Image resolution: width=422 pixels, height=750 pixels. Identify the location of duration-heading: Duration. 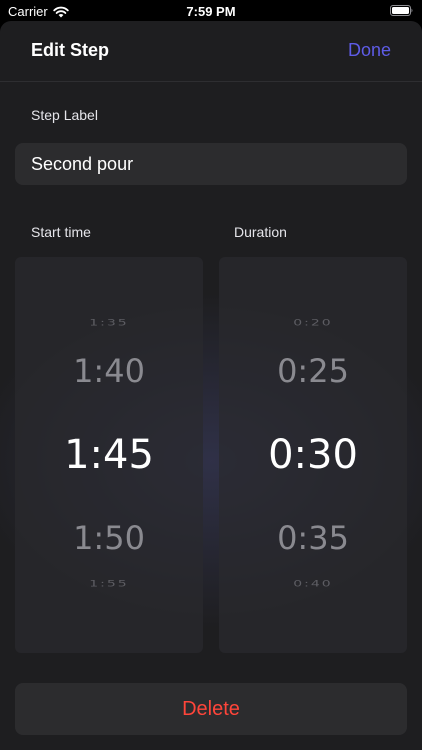
(260, 232).